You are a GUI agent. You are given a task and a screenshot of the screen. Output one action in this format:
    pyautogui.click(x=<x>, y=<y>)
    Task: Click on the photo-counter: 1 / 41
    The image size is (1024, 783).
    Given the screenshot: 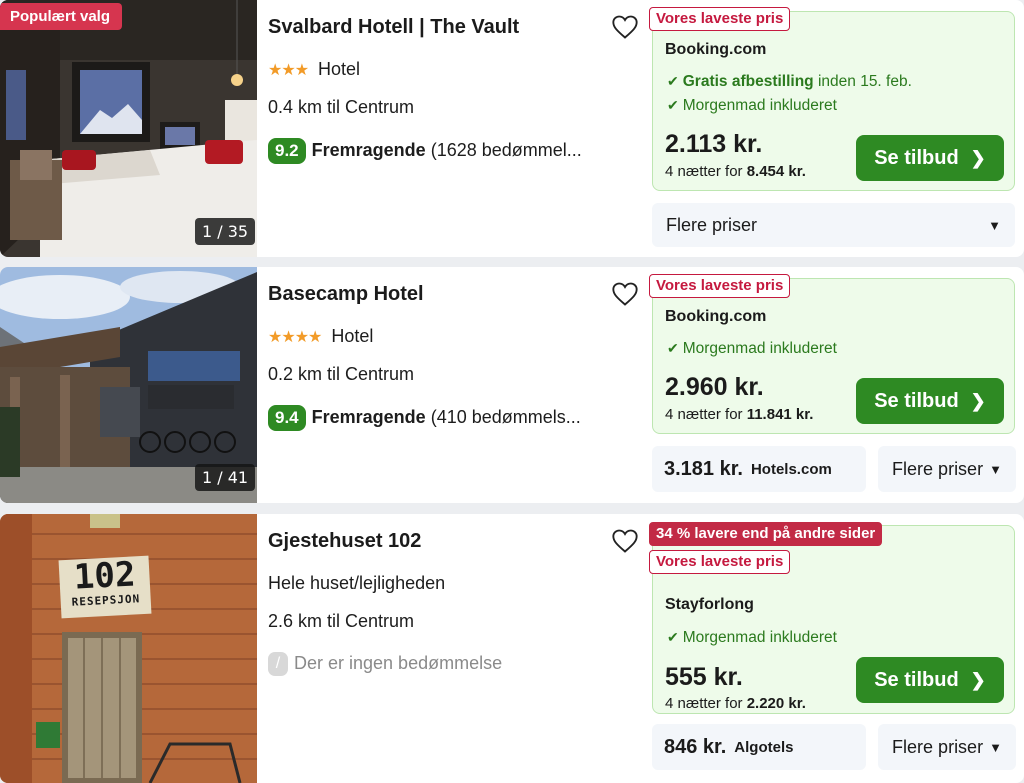 What is the action you would take?
    pyautogui.click(x=225, y=477)
    